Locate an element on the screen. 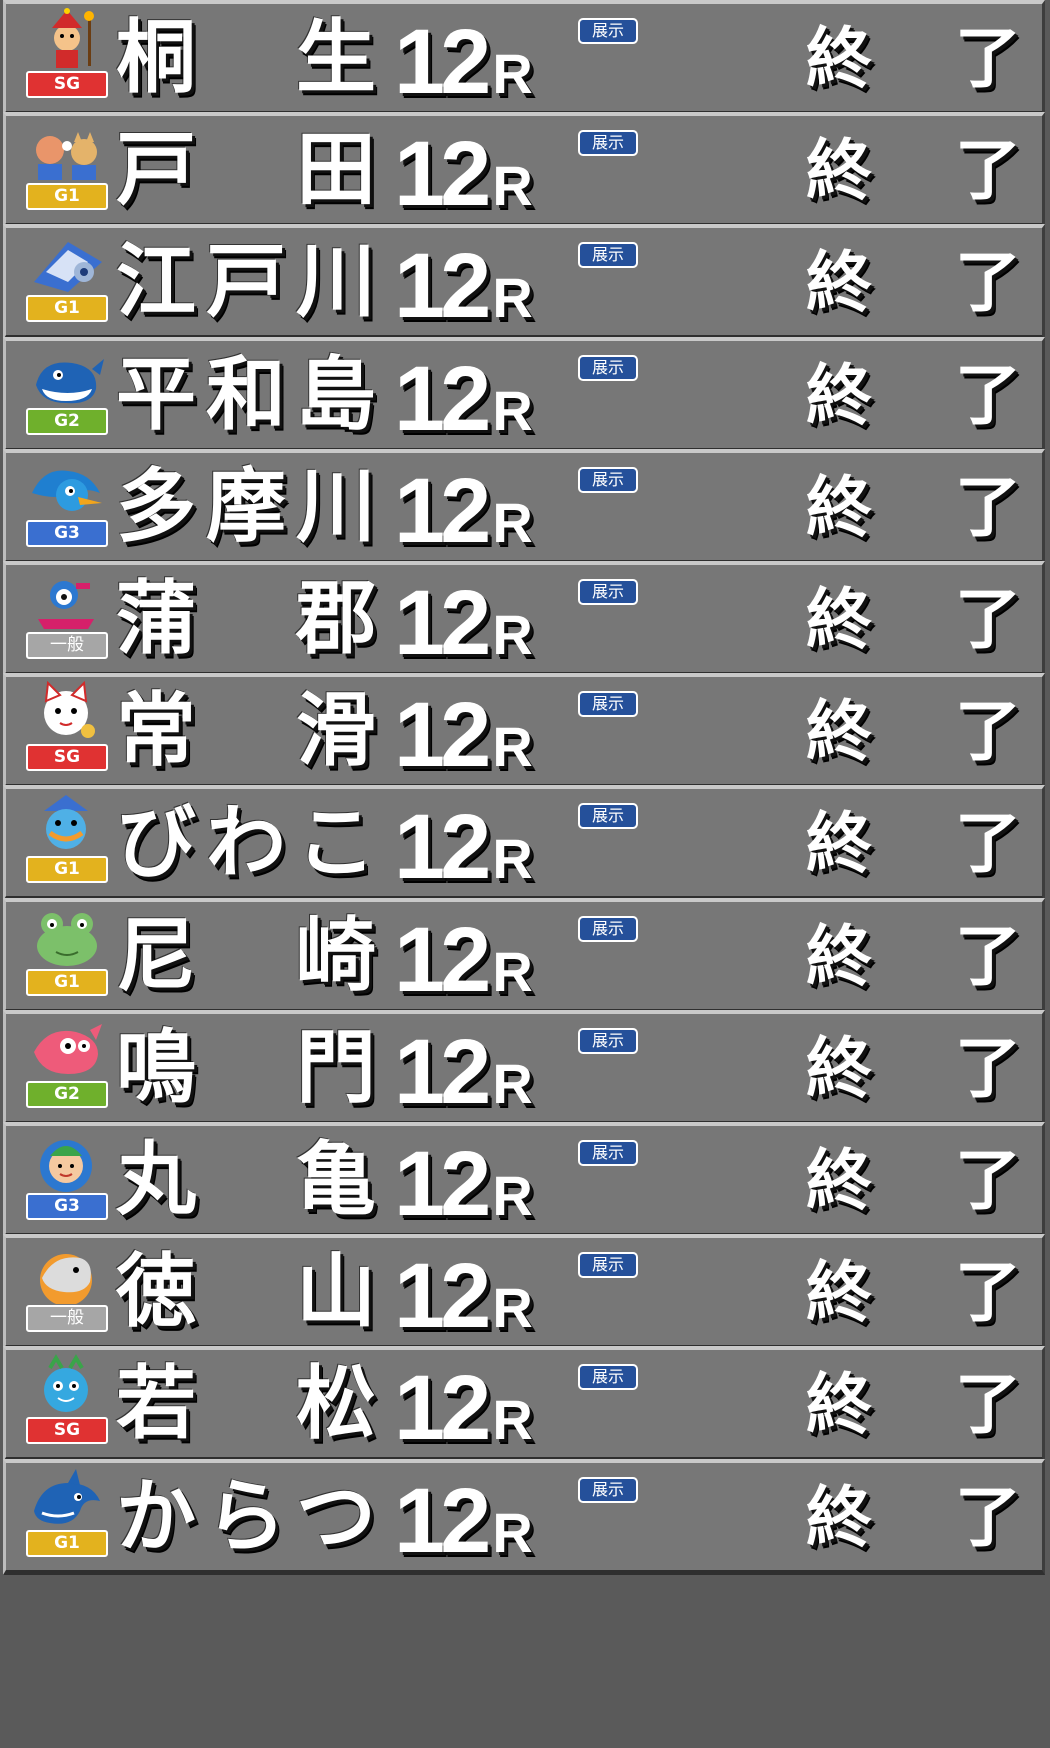 This screenshot has height=1748, width=1050. venue-name-char: 田 is located at coordinates (336, 169).